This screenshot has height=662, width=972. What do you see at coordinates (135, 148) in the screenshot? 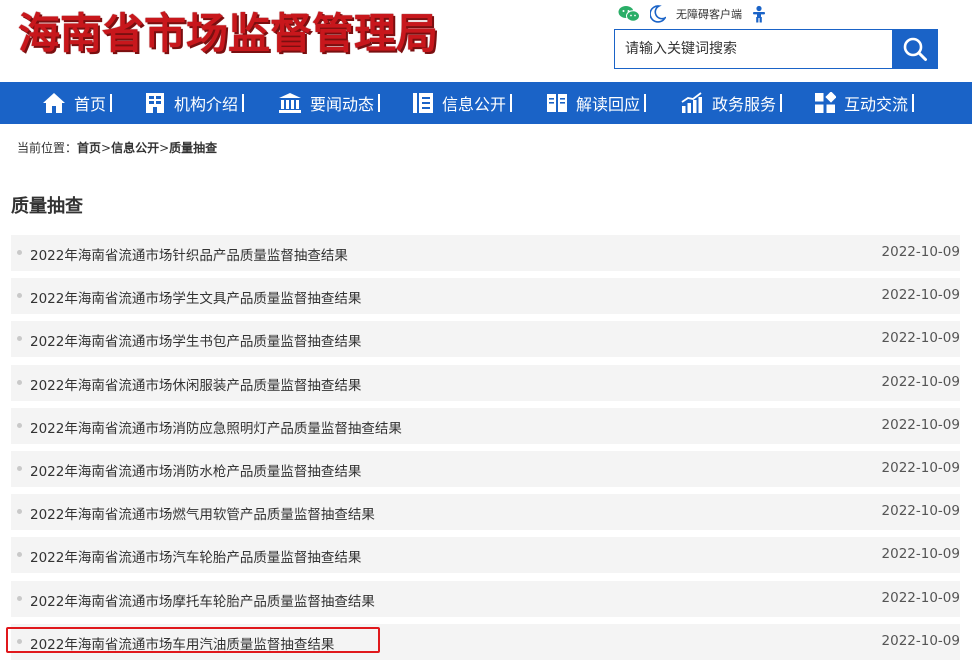
I see `breadcrumb-info-public: 信息公开` at bounding box center [135, 148].